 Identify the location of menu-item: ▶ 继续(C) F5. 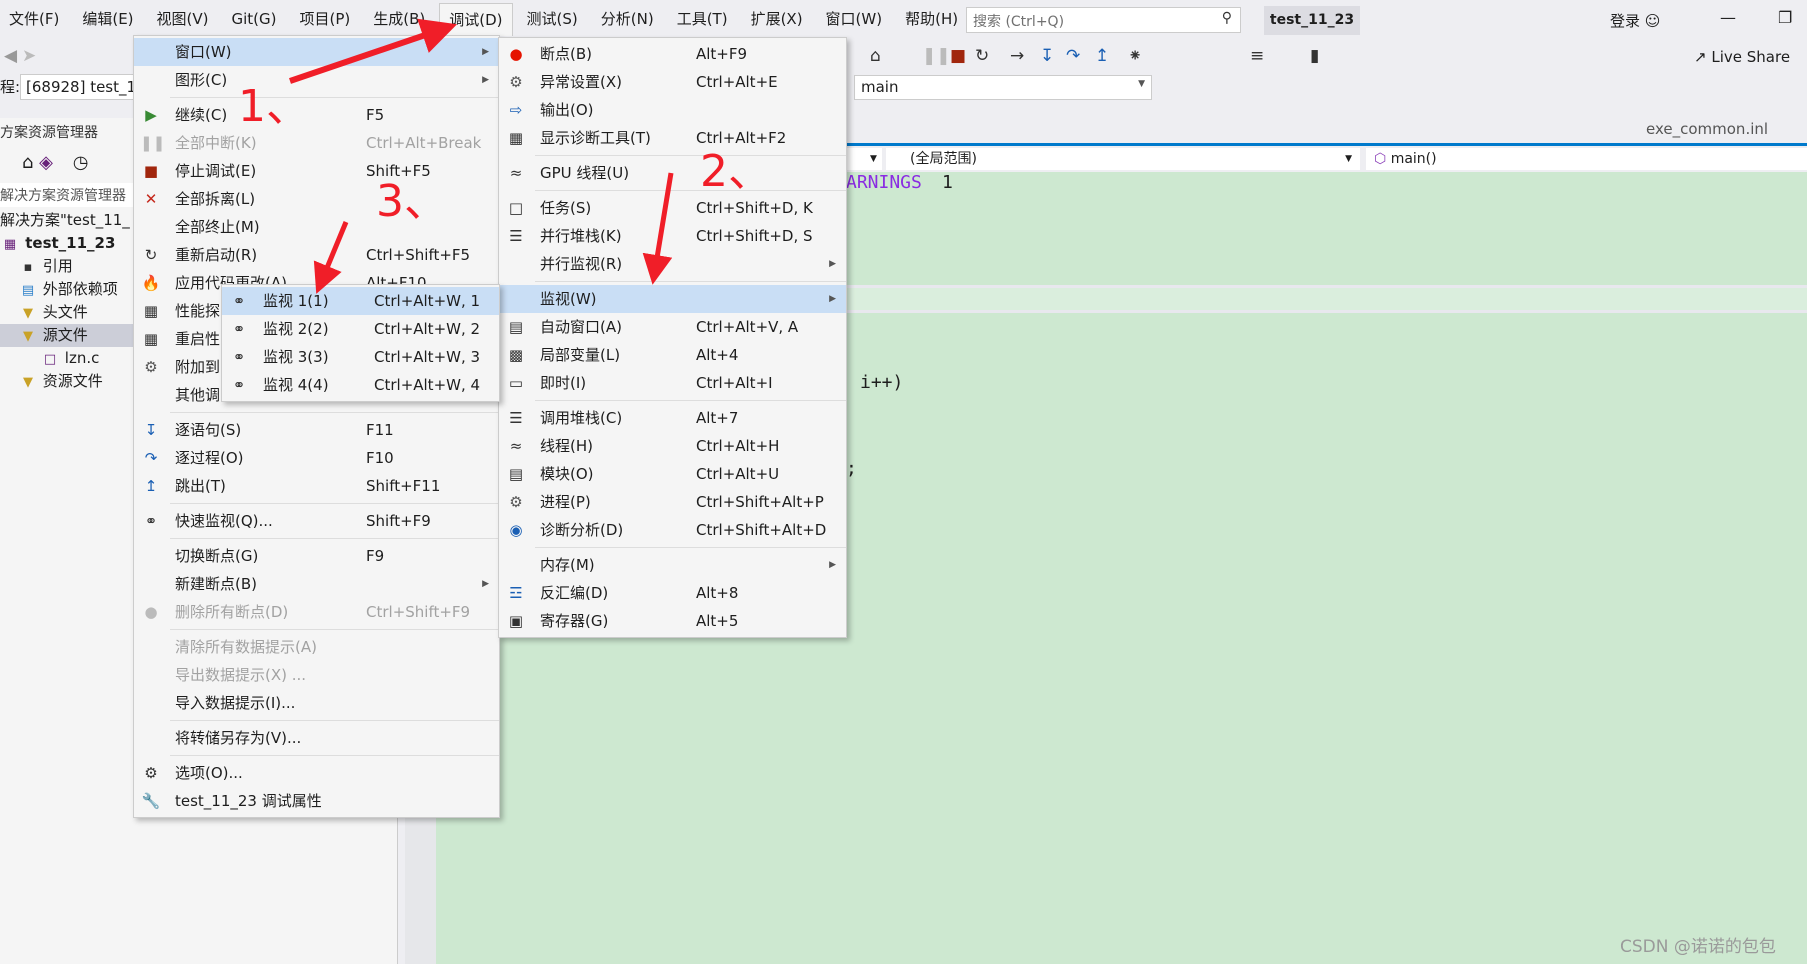
(316, 115).